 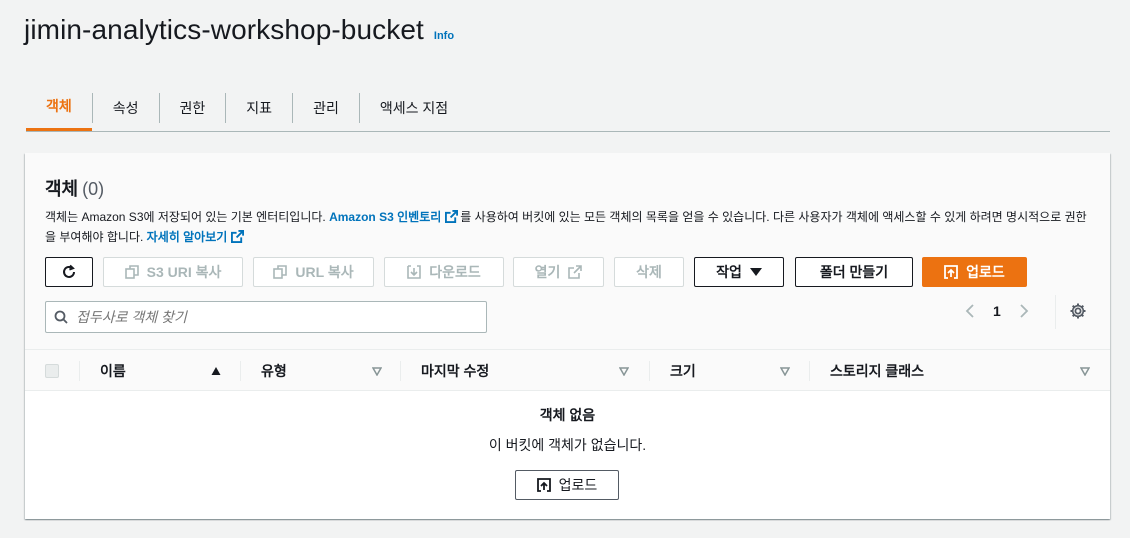 I want to click on download-label: 다운로드, so click(x=455, y=272).